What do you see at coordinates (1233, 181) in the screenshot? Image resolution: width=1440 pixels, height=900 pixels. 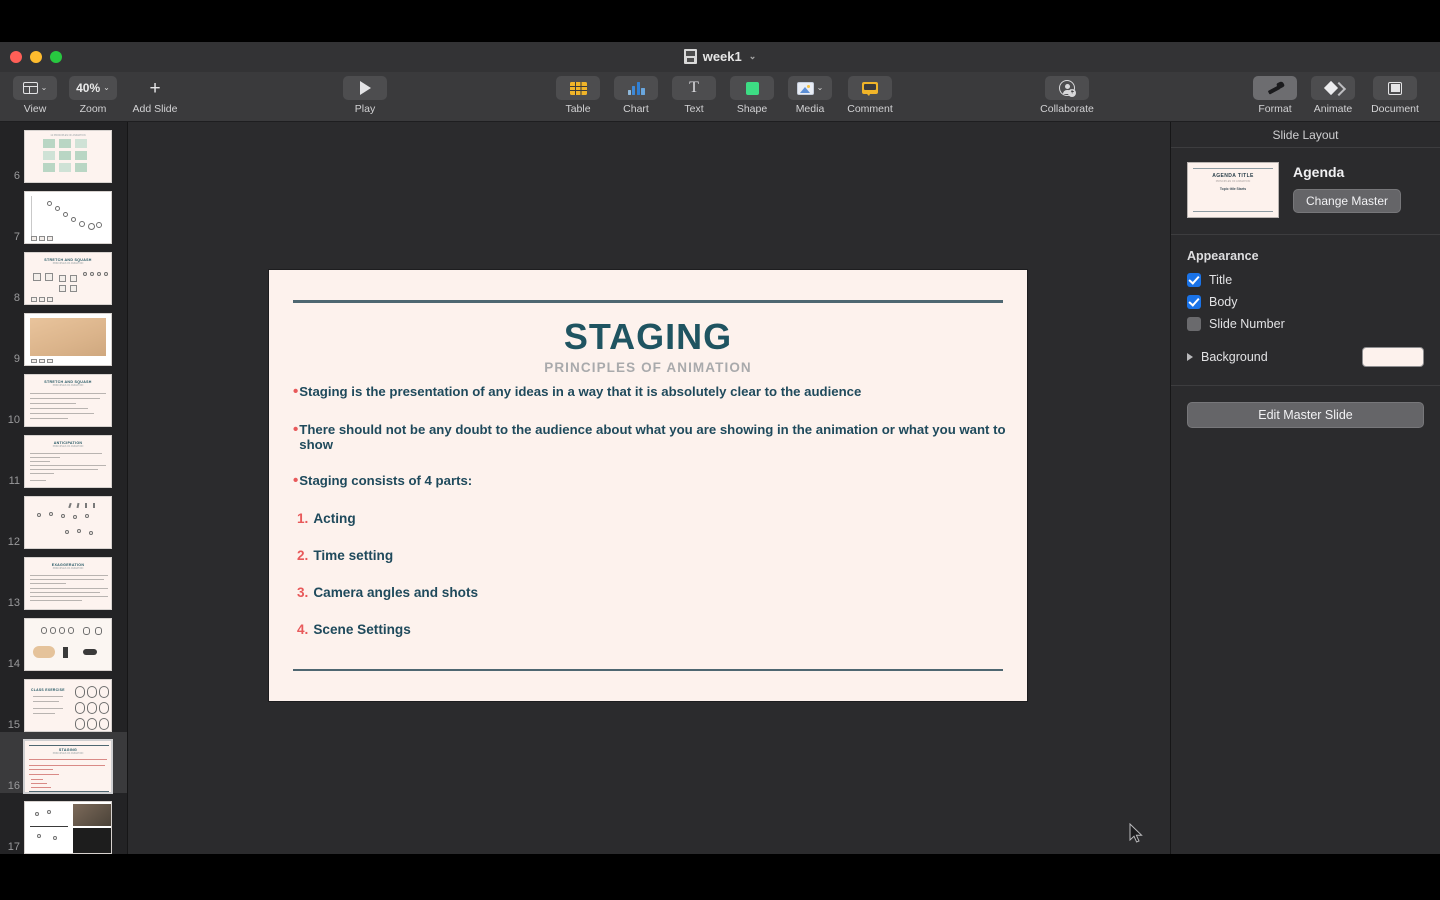 I see `master-thumb-subtitle: PRINCIPLES OF ANIMATION` at bounding box center [1233, 181].